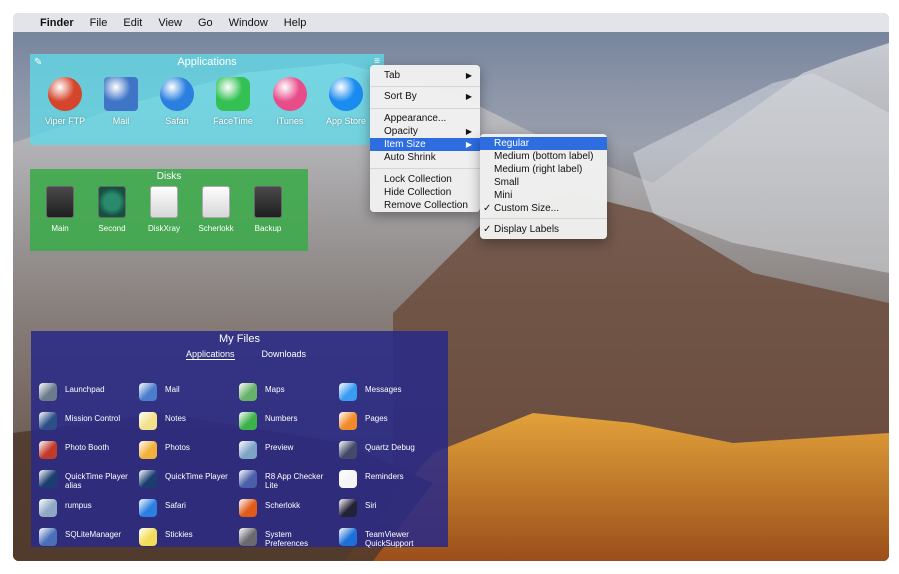 The height and width of the screenshot is (574, 899). I want to click on submenu-item: Medium (bottom label), so click(543, 156).